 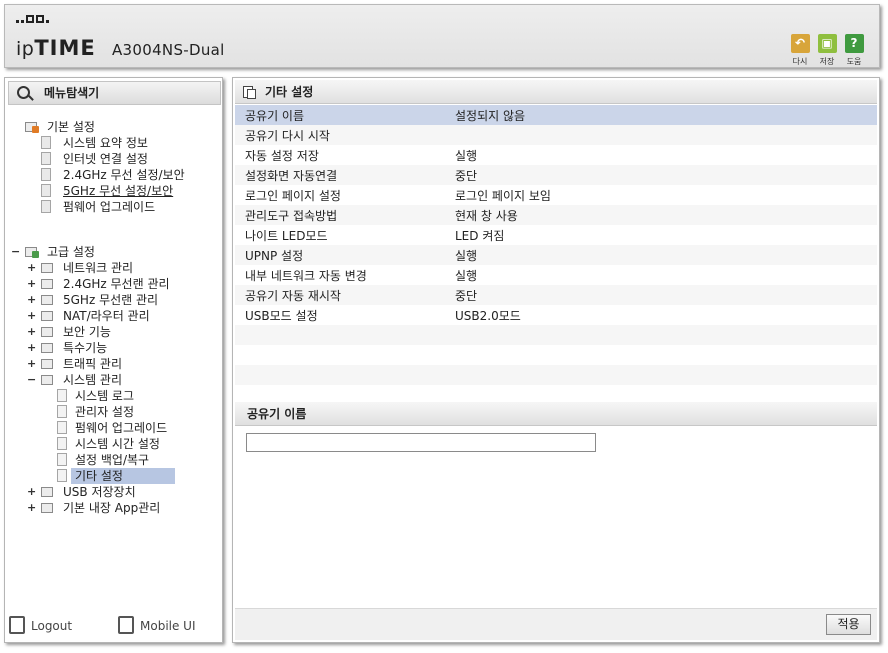 What do you see at coordinates (113, 627) in the screenshot?
I see `sidebar-footer: Logout Mobile UI` at bounding box center [113, 627].